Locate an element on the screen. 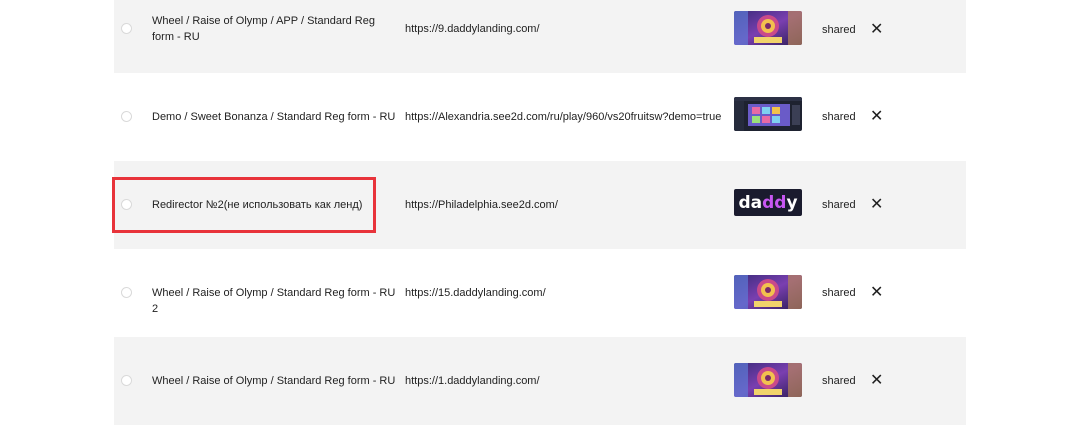 This screenshot has width=1080, height=425. landing-url: https://Philadelphia.see2d.com/ is located at coordinates (481, 205).